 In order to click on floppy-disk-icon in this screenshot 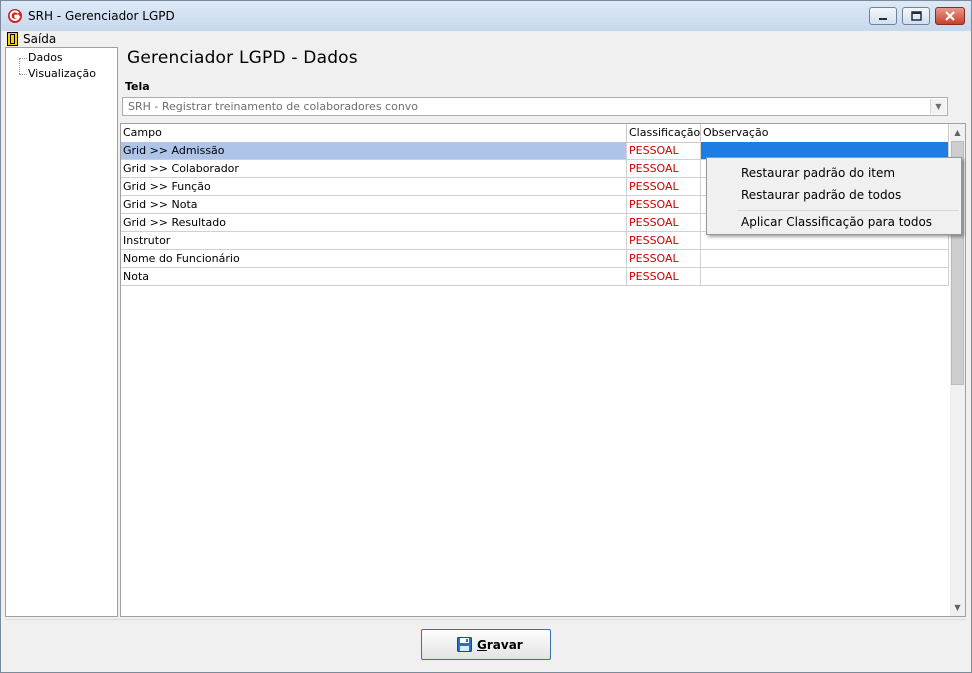, I will do `click(464, 644)`.